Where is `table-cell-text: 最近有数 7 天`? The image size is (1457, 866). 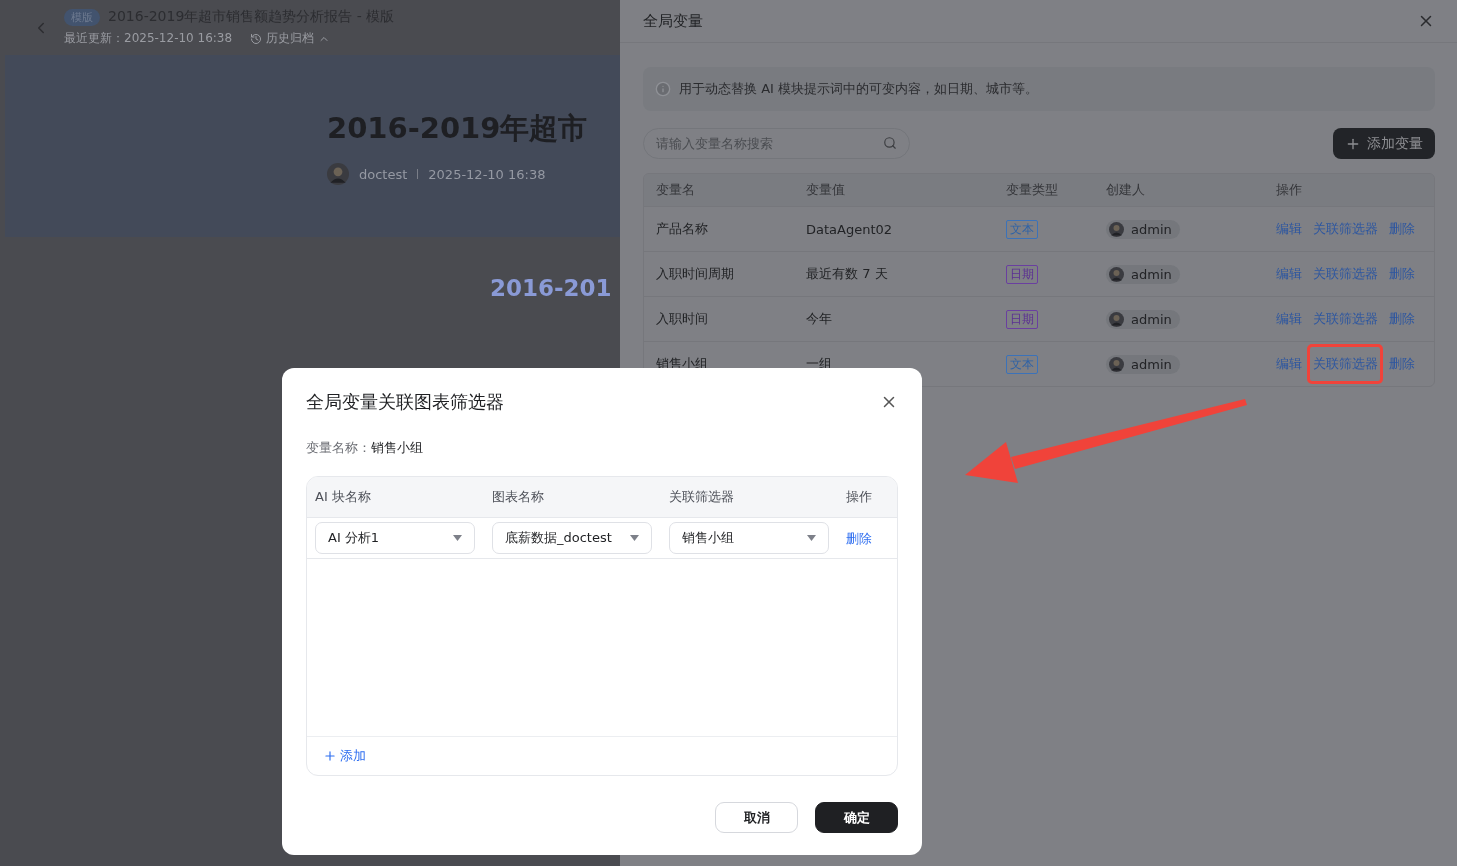 table-cell-text: 最近有数 7 天 is located at coordinates (847, 274).